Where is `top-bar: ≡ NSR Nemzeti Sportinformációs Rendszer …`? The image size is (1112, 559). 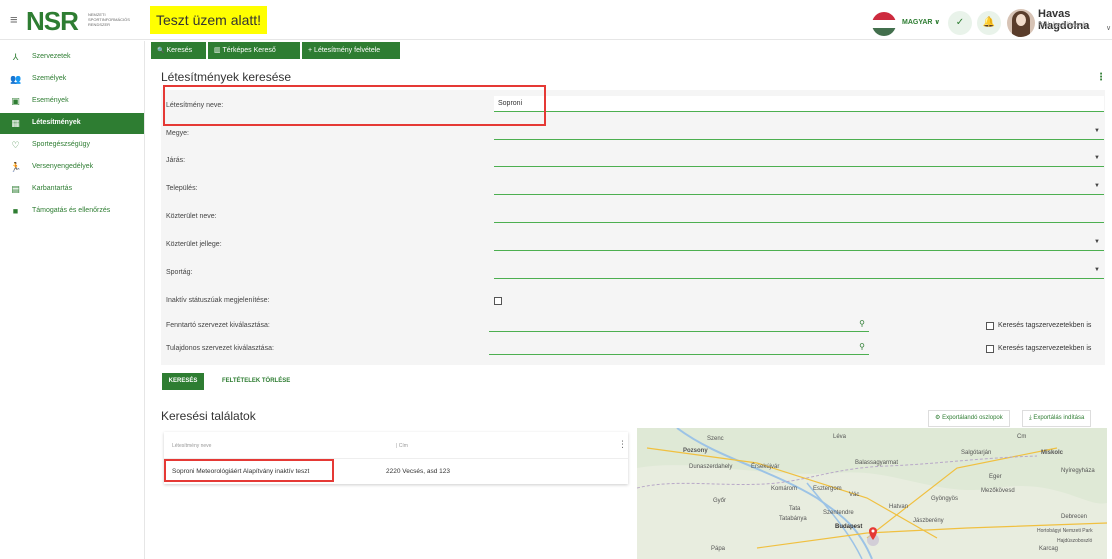
top-bar: ≡ NSR Nemzeti Sportinformációs Rendszer … is located at coordinates (556, 20).